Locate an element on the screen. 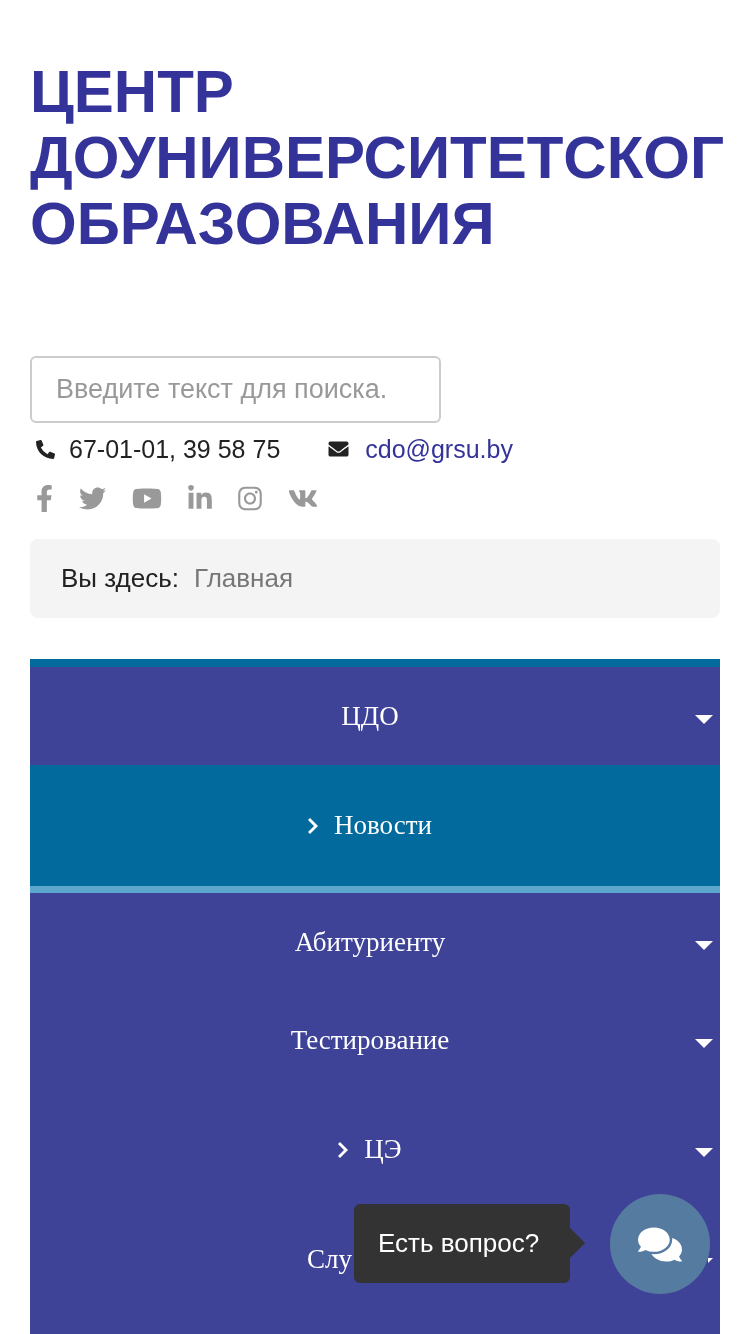 This screenshot has height=1334, width=750. envelope-icon is located at coordinates (339, 449).